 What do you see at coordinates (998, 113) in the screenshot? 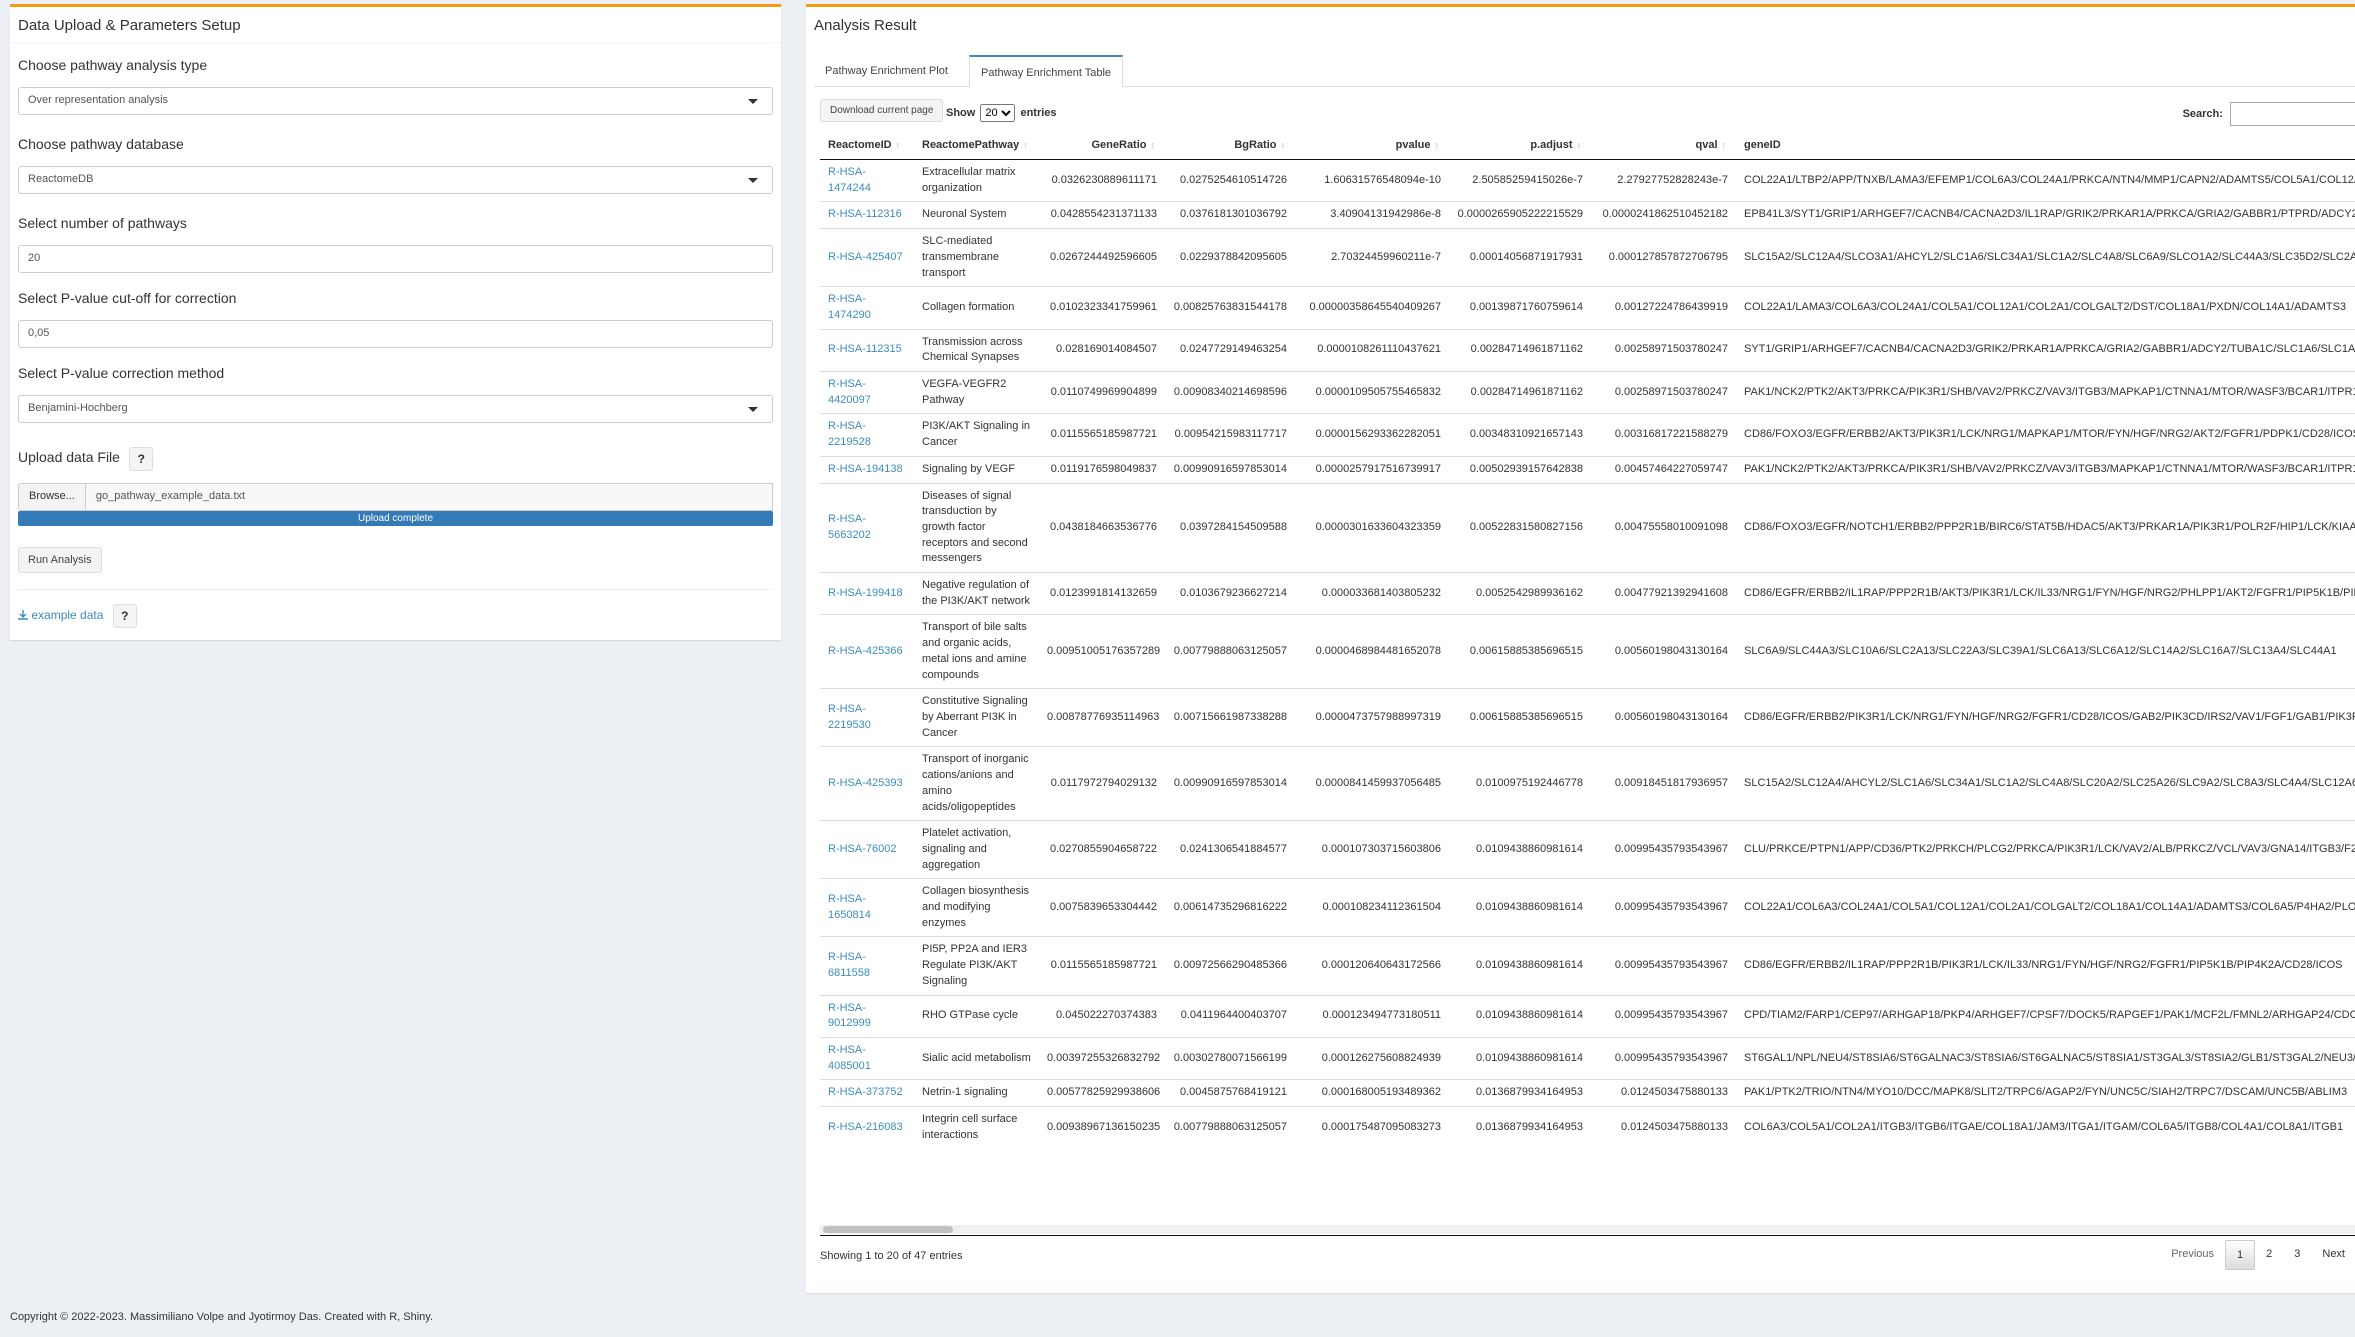
I see `page-length-select: 20` at bounding box center [998, 113].